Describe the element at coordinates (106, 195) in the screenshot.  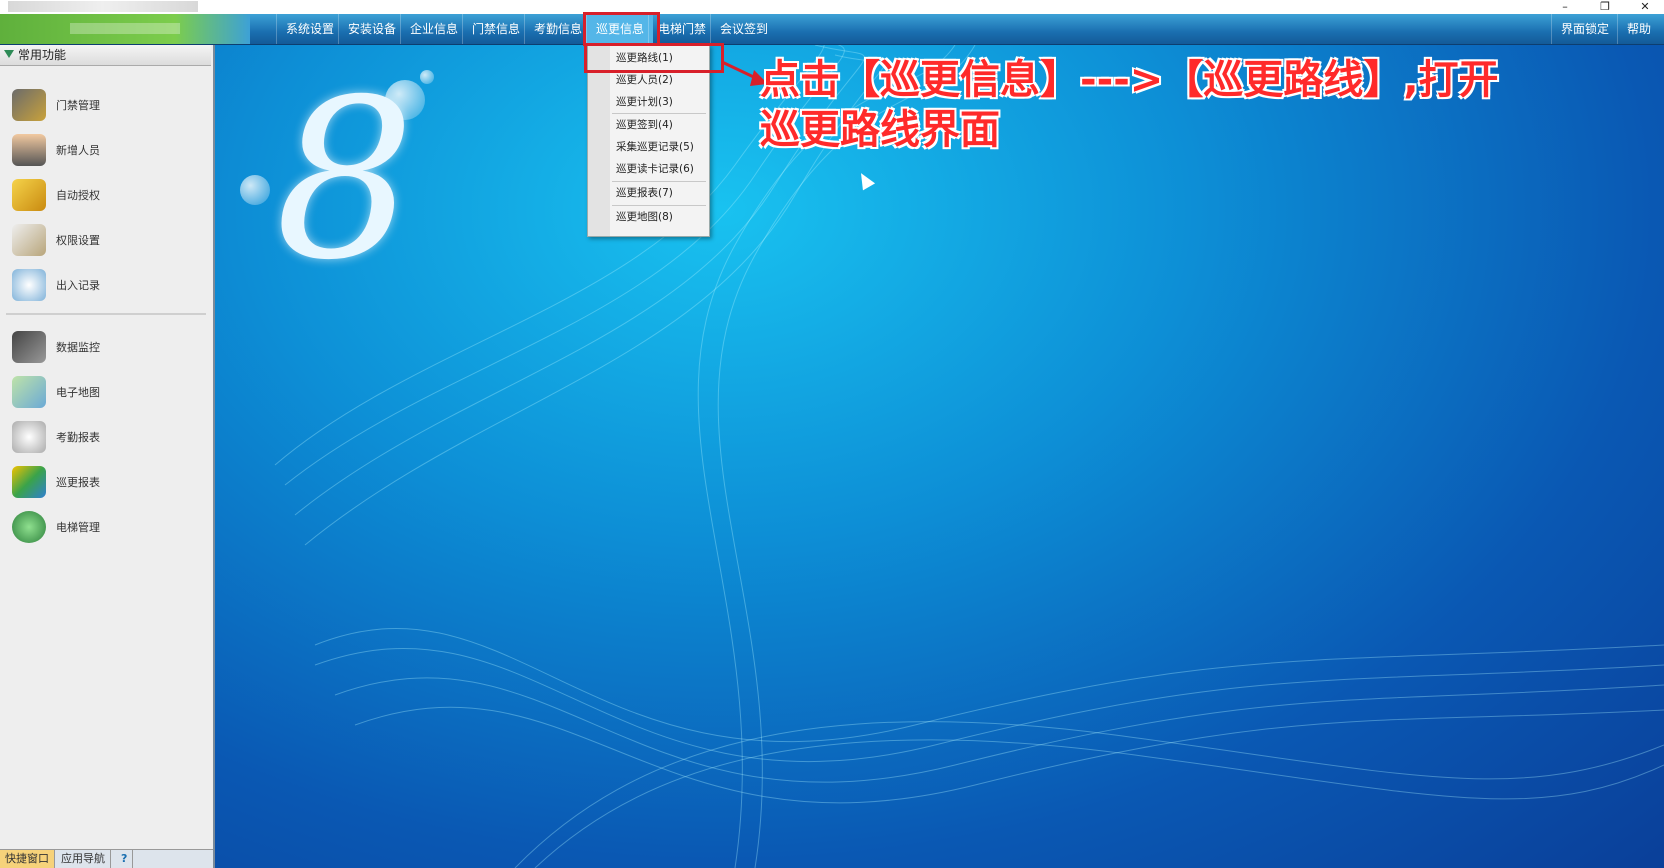
I see `sidebar-item-auto-authorize: 自动授权` at that location.